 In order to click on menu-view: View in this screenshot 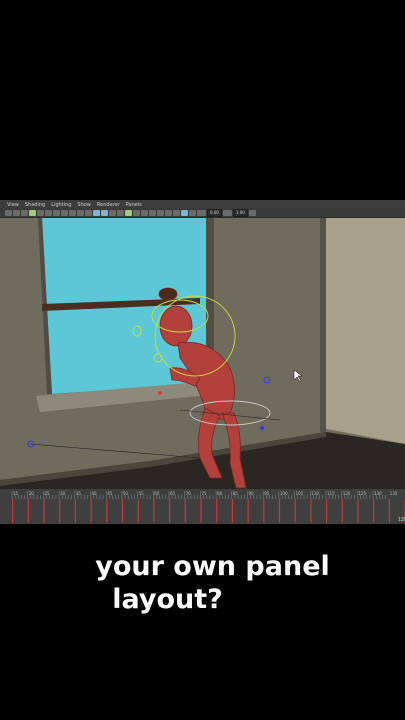, I will do `click(13, 205)`.